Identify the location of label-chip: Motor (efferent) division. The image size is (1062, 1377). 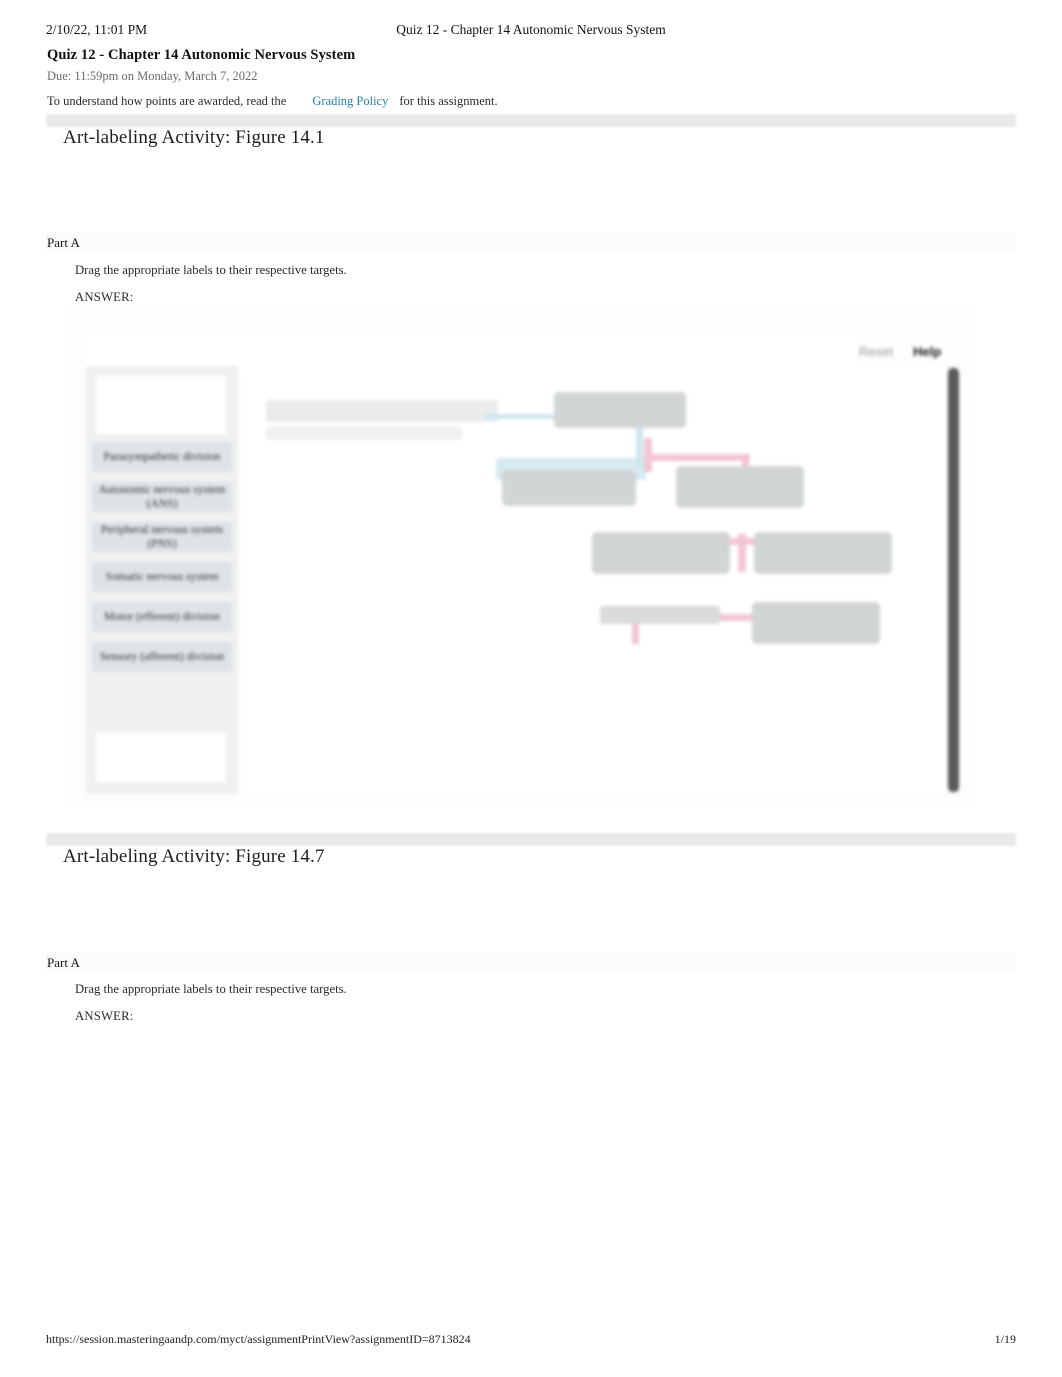
(162, 617).